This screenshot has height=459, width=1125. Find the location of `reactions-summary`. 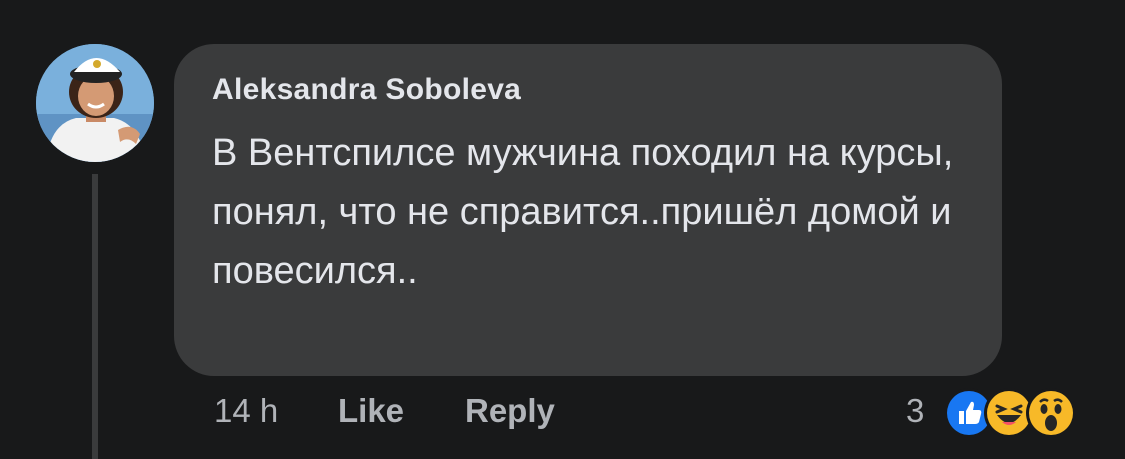

reactions-summary is located at coordinates (1019, 413).